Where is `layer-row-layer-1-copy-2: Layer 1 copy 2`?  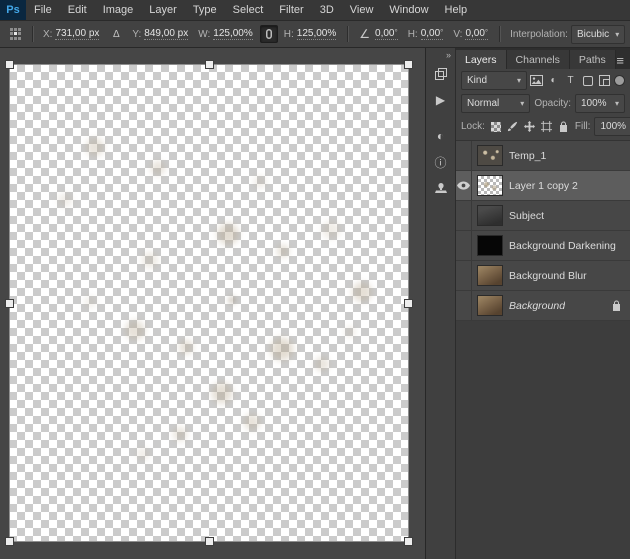
layer-row-layer-1-copy-2: Layer 1 copy 2 is located at coordinates (543, 186).